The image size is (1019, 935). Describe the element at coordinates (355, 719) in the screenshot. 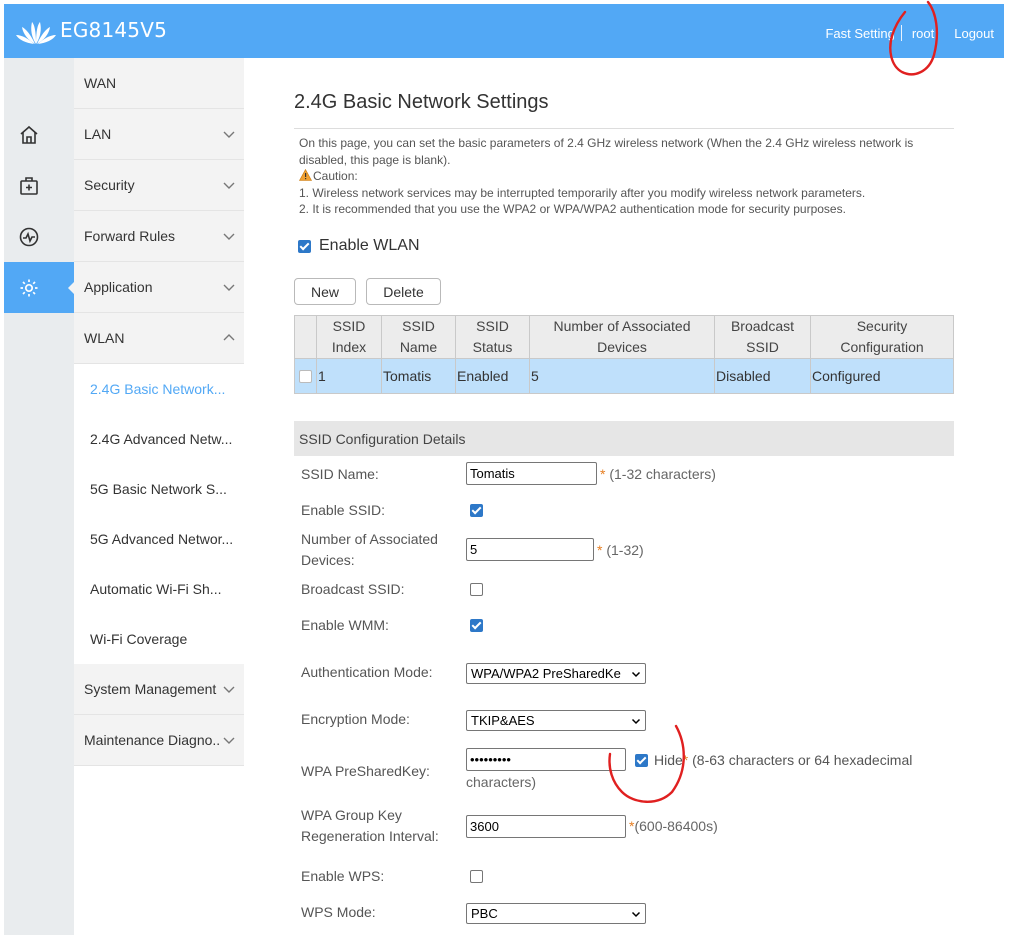

I see `encryption-mode-label: Encryption Mode:` at that location.